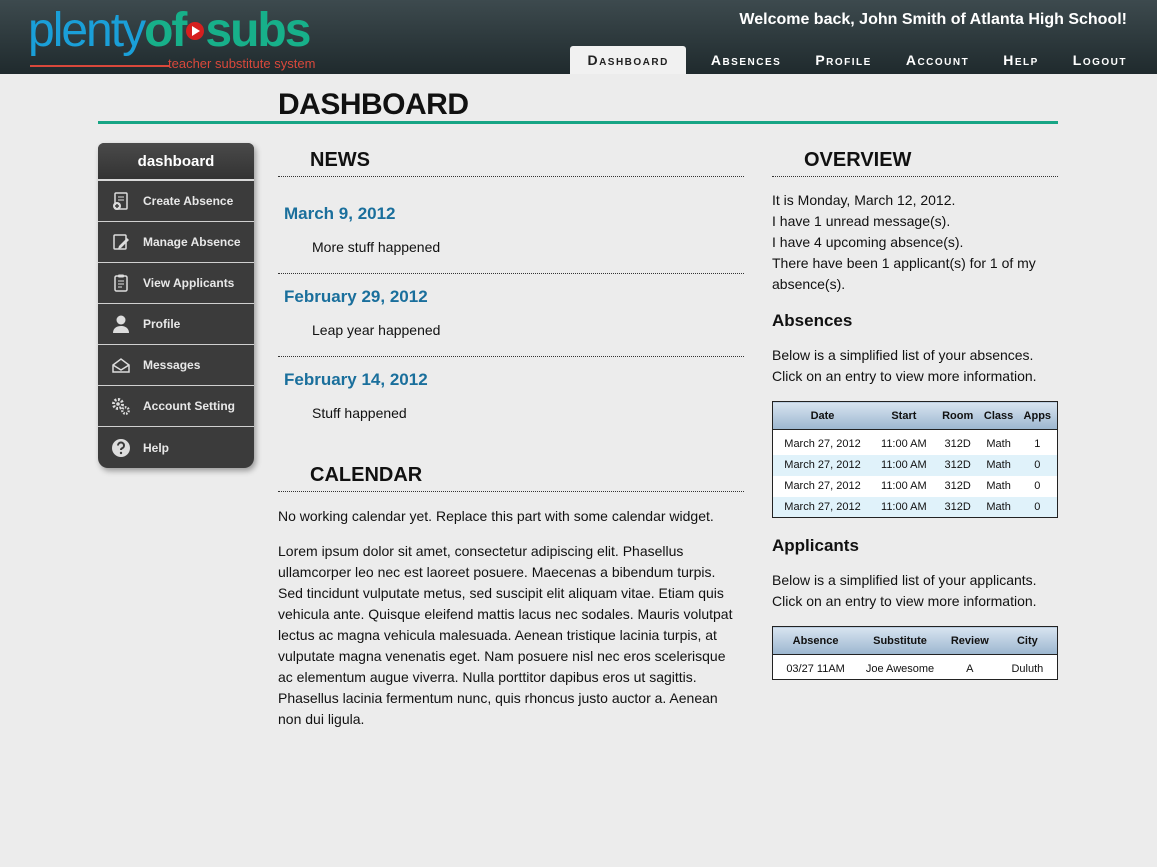 The image size is (1157, 867). Describe the element at coordinates (176, 162) in the screenshot. I see `sidebar-title: dashboard` at that location.